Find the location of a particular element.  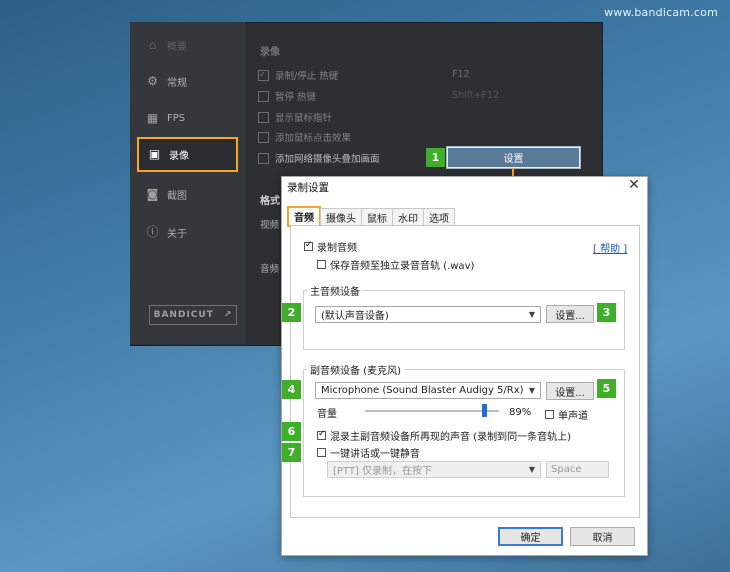

tab-audio: 音频 is located at coordinates (304, 216).